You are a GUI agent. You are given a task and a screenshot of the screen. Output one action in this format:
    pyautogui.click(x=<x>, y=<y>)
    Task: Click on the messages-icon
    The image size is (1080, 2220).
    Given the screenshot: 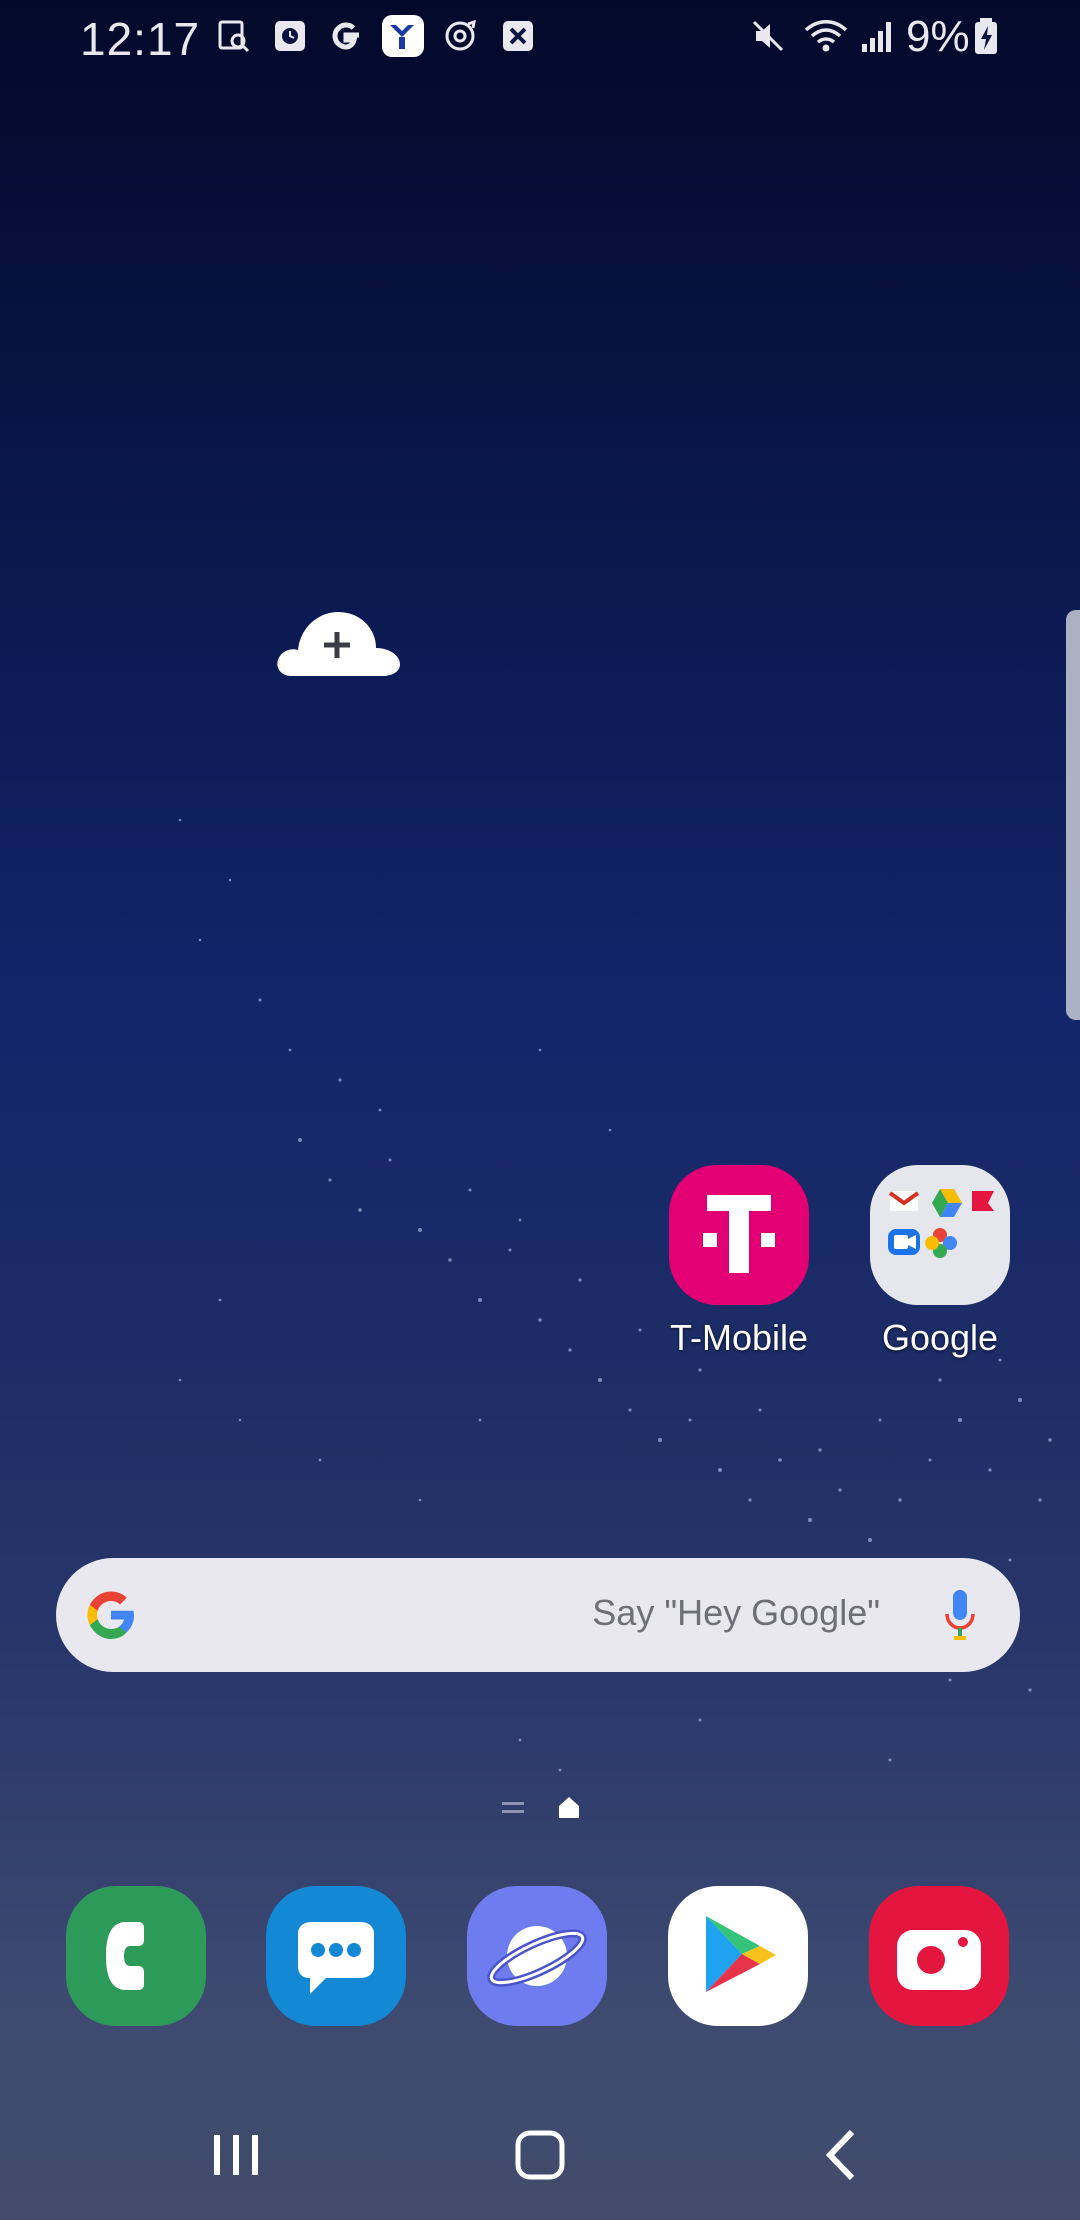 What is the action you would take?
    pyautogui.click(x=336, y=1958)
    